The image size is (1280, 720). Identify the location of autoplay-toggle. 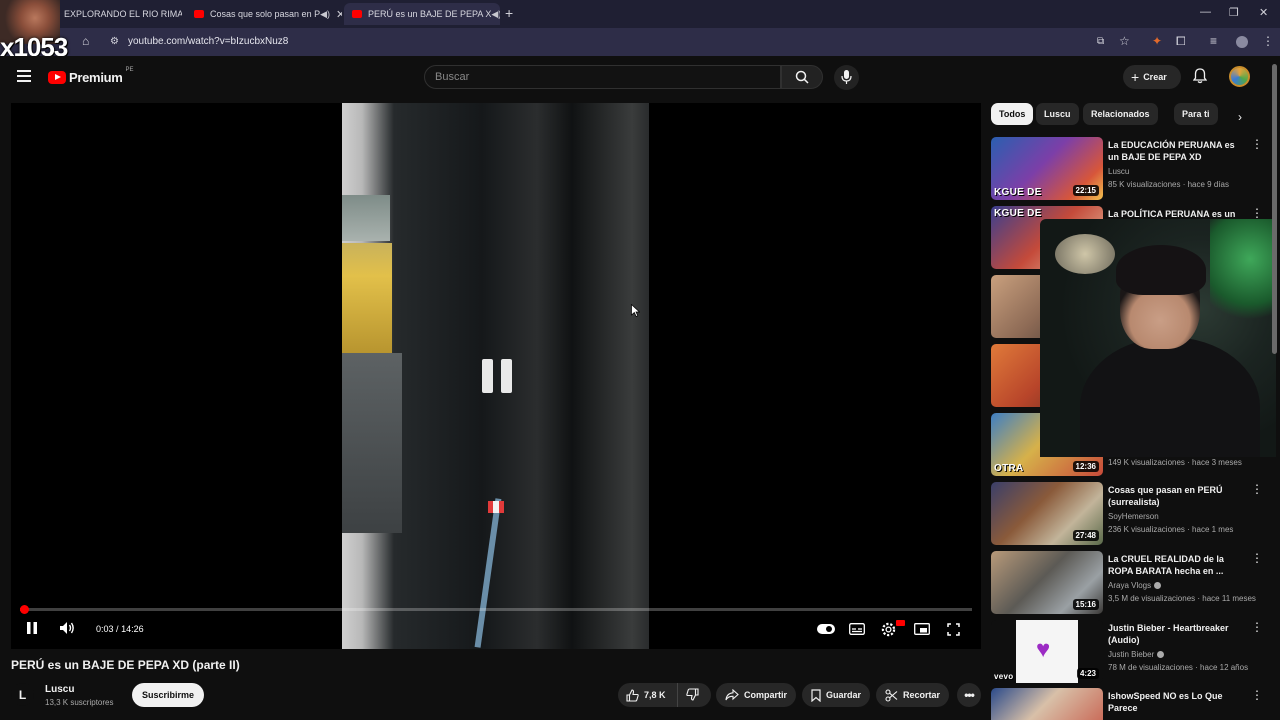
(826, 629).